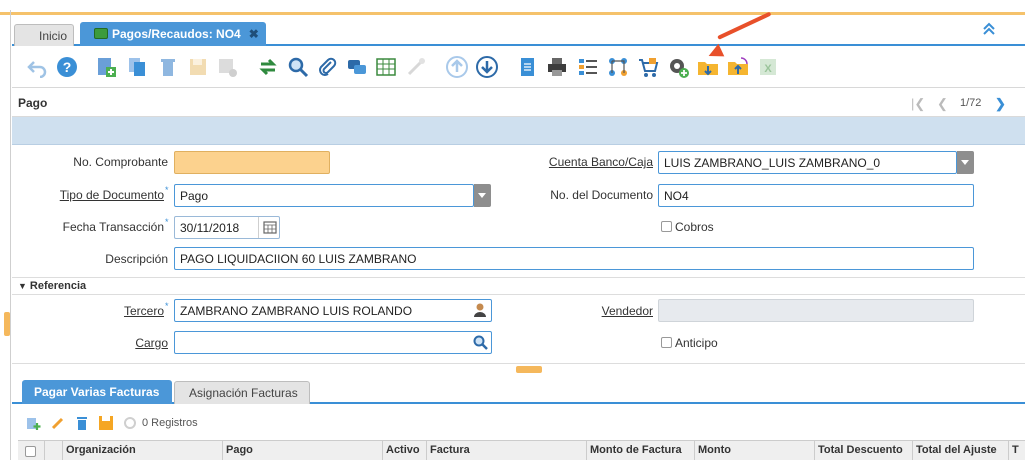 This screenshot has height=460, width=1025. What do you see at coordinates (816, 310) in the screenshot?
I see `vendedor-field` at bounding box center [816, 310].